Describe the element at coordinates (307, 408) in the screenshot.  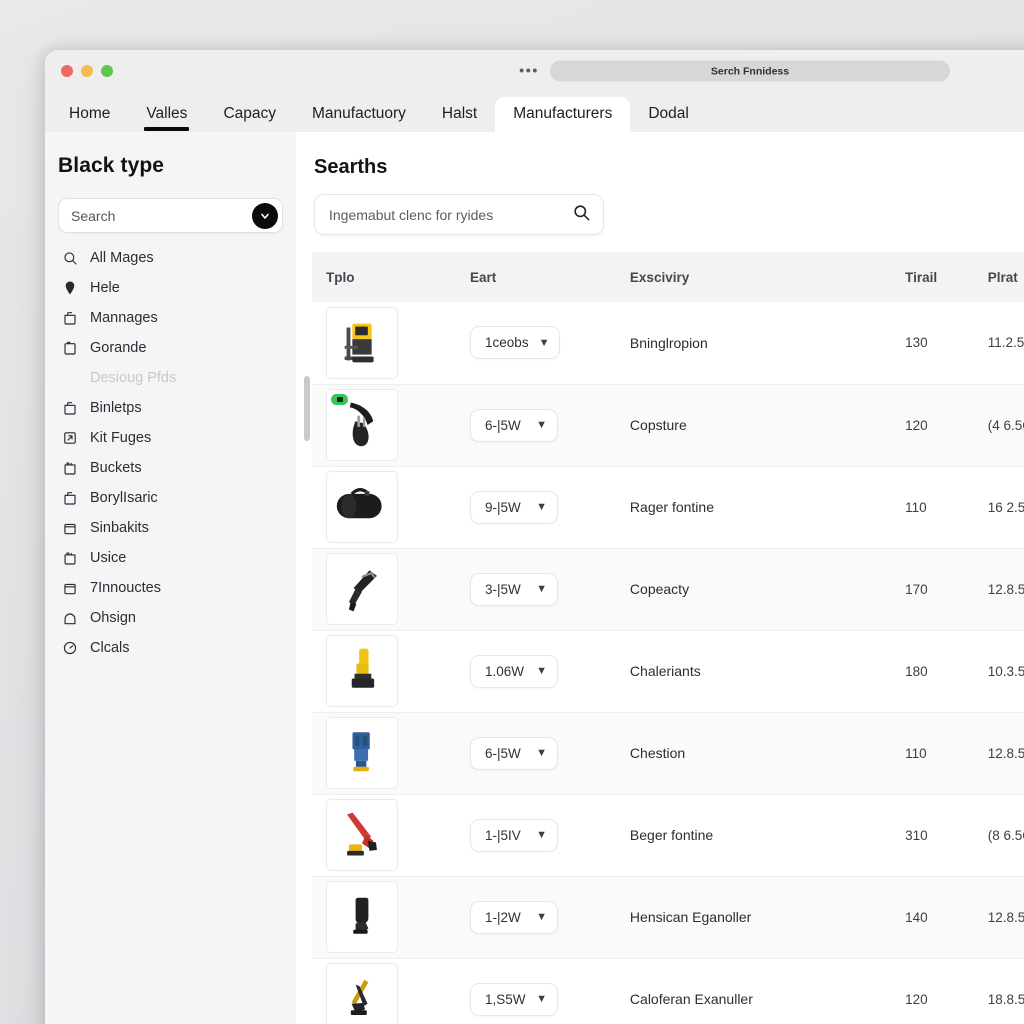
I see `vertical-scrollbar-thumb` at that location.